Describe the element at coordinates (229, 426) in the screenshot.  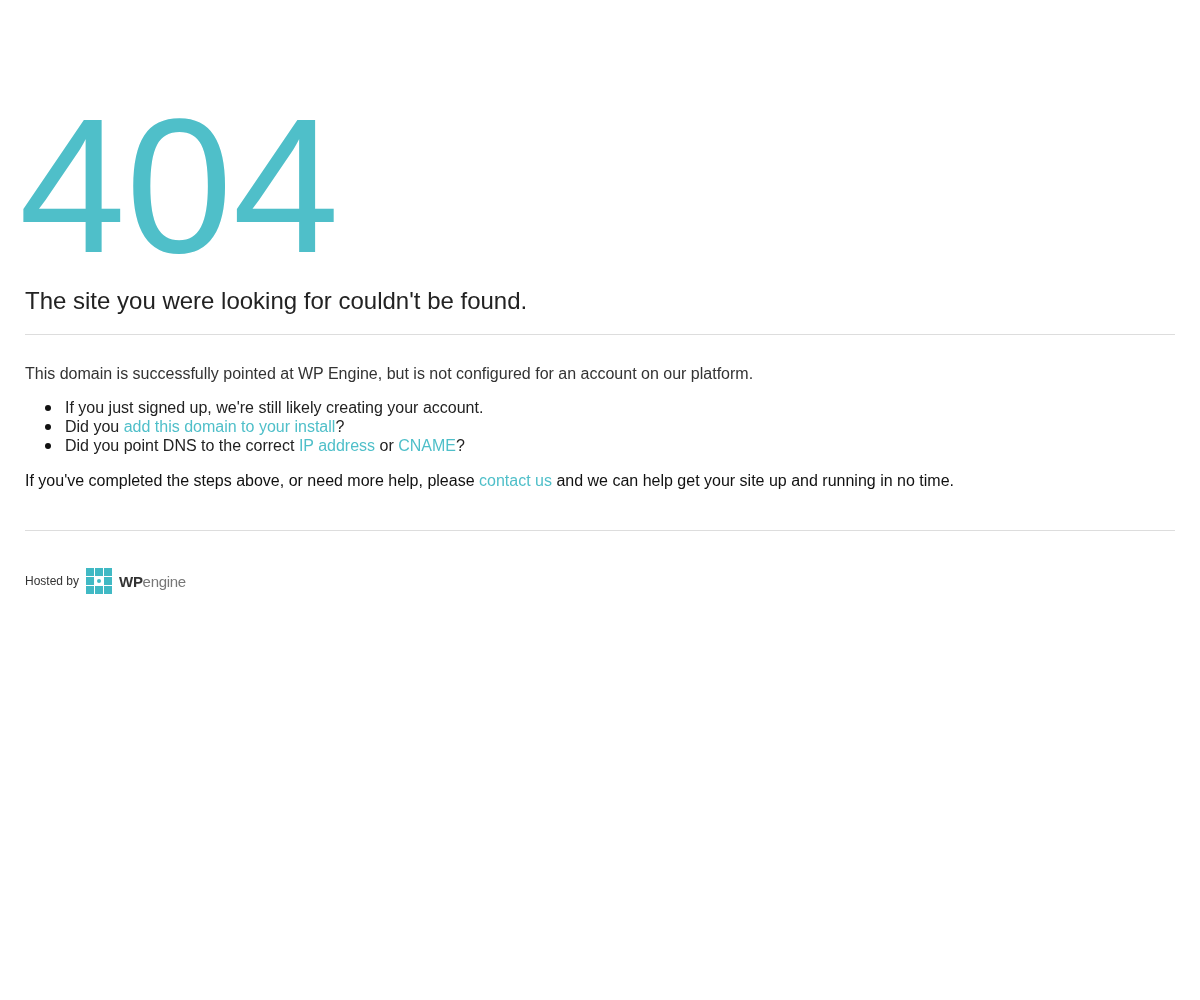
I see `link: add this domain to your install` at that location.